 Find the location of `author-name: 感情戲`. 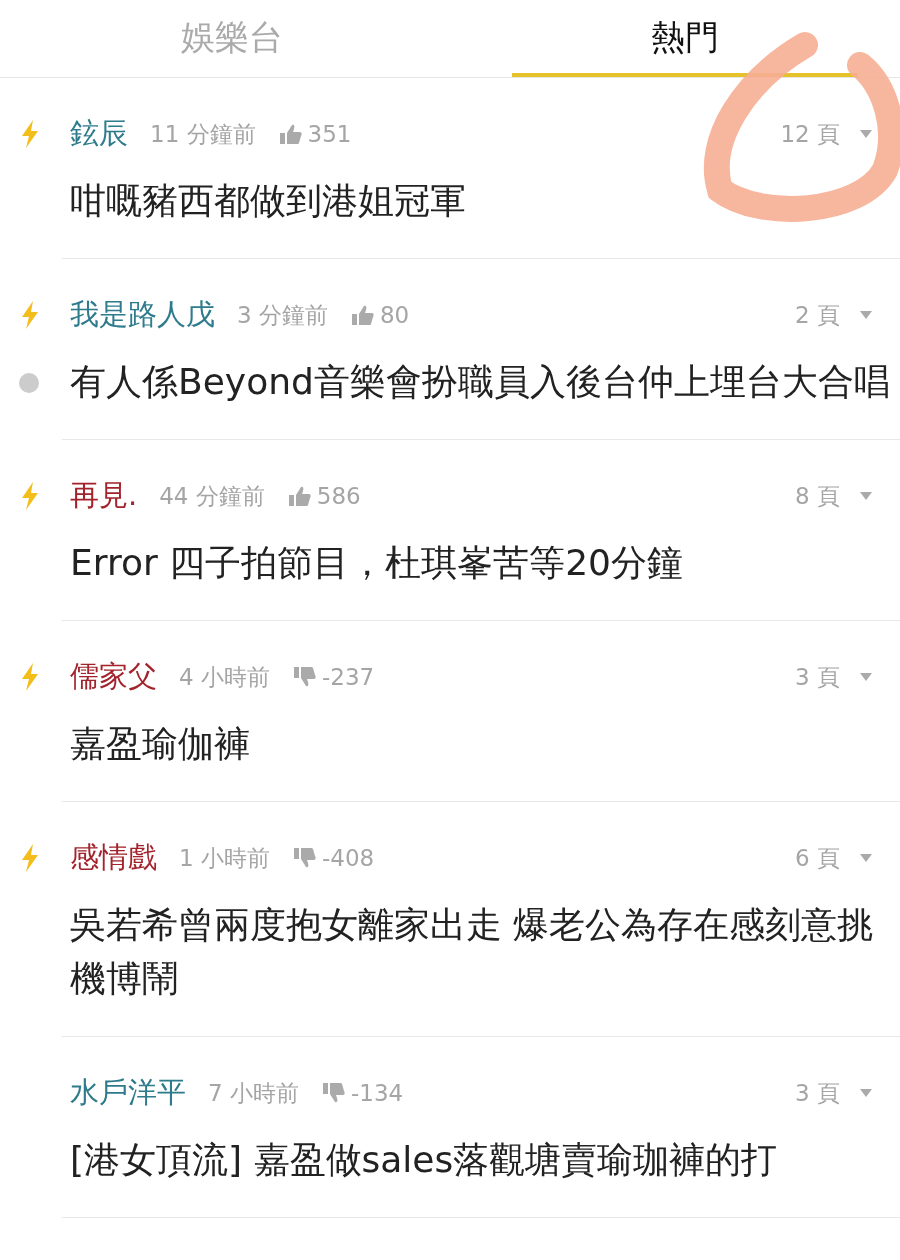

author-name: 感情戲 is located at coordinates (113, 858).